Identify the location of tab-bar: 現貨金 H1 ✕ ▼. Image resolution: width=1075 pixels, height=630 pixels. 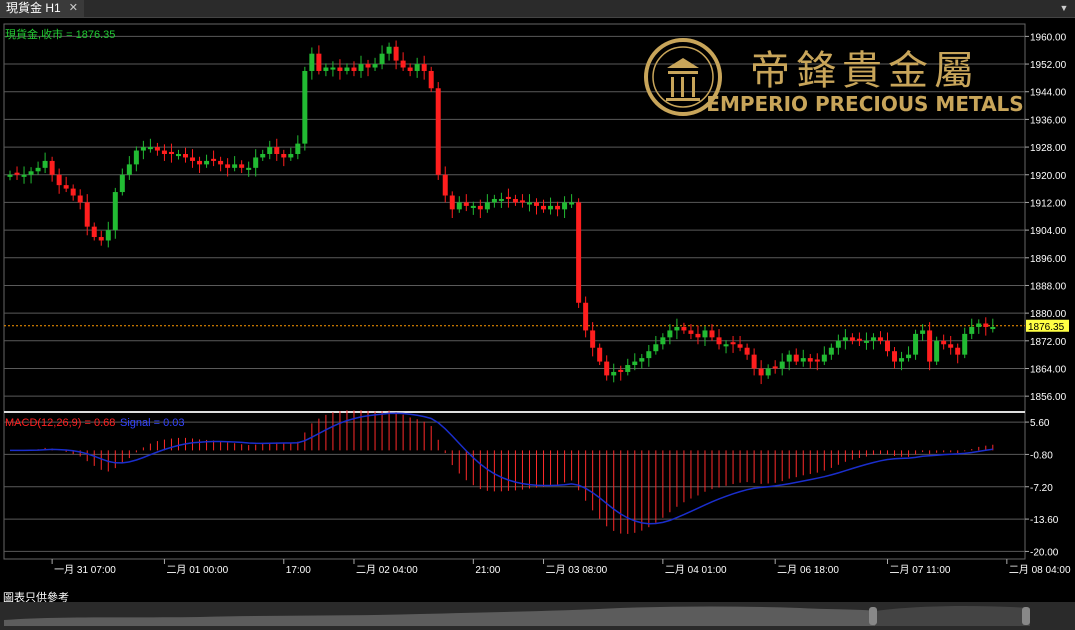
(537, 9).